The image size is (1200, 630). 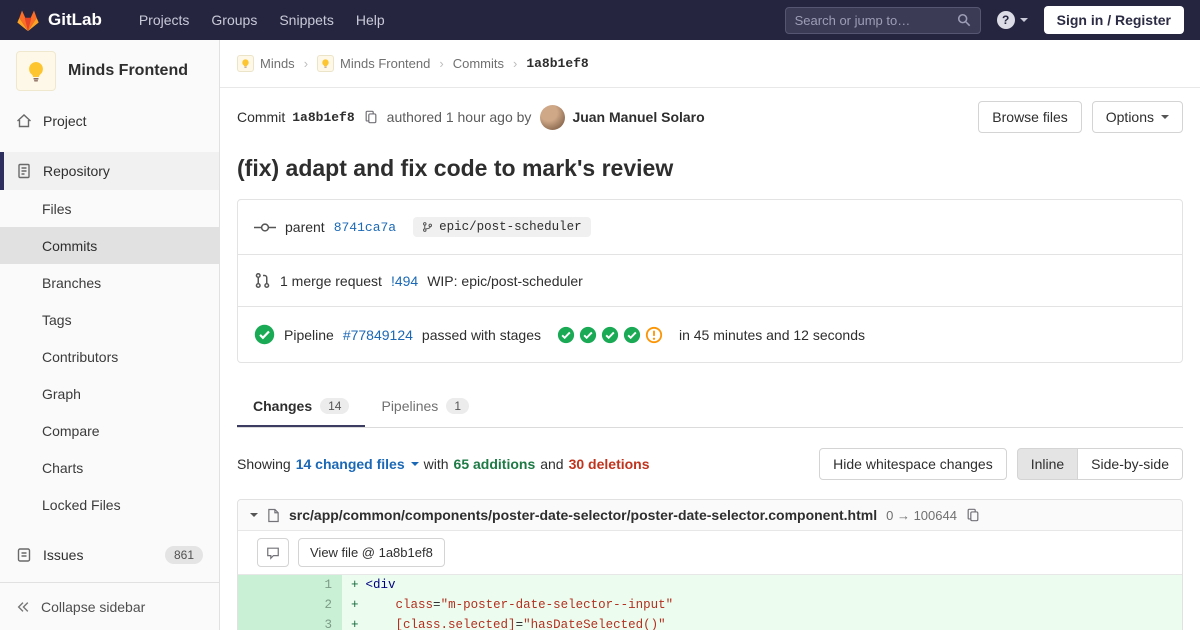 What do you see at coordinates (913, 464) in the screenshot?
I see `hide-whitespace-button: Hide whitespace changes` at bounding box center [913, 464].